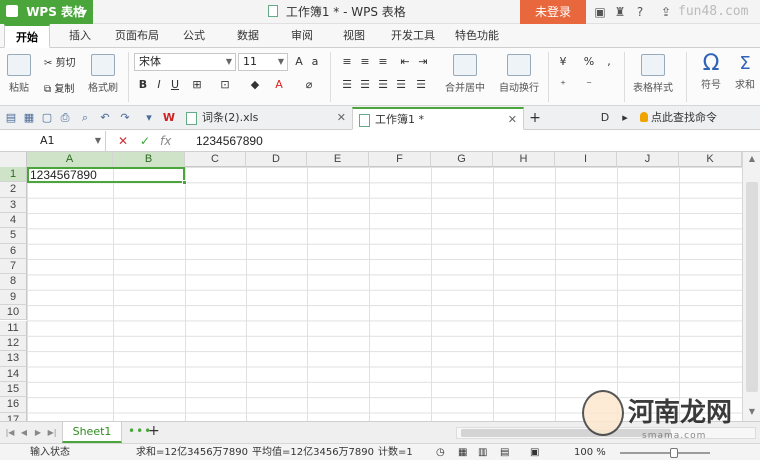 This screenshot has width=760, height=460. Describe the element at coordinates (462, 159) in the screenshot. I see `column-header: G` at that location.